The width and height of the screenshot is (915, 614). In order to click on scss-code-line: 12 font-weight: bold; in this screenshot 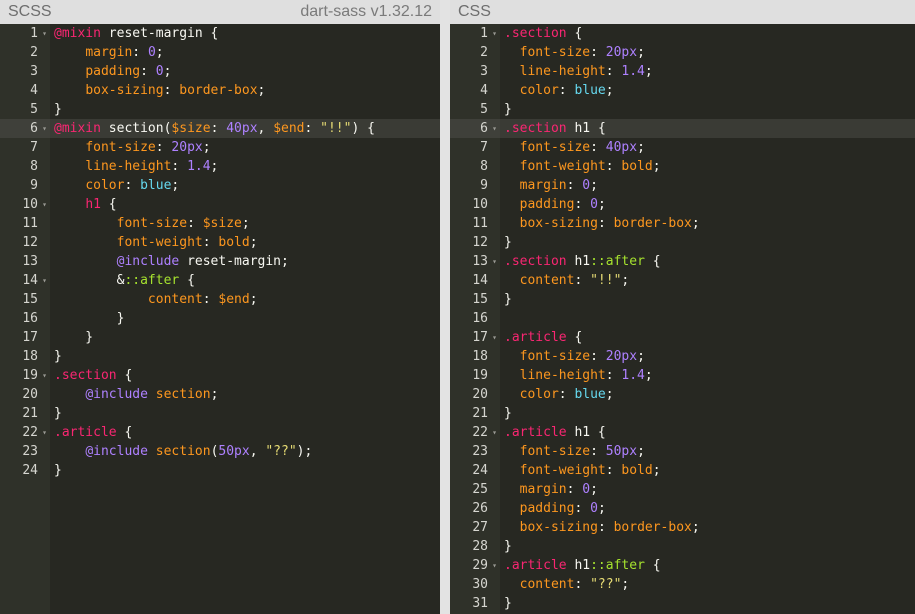, I will do `click(220, 242)`.